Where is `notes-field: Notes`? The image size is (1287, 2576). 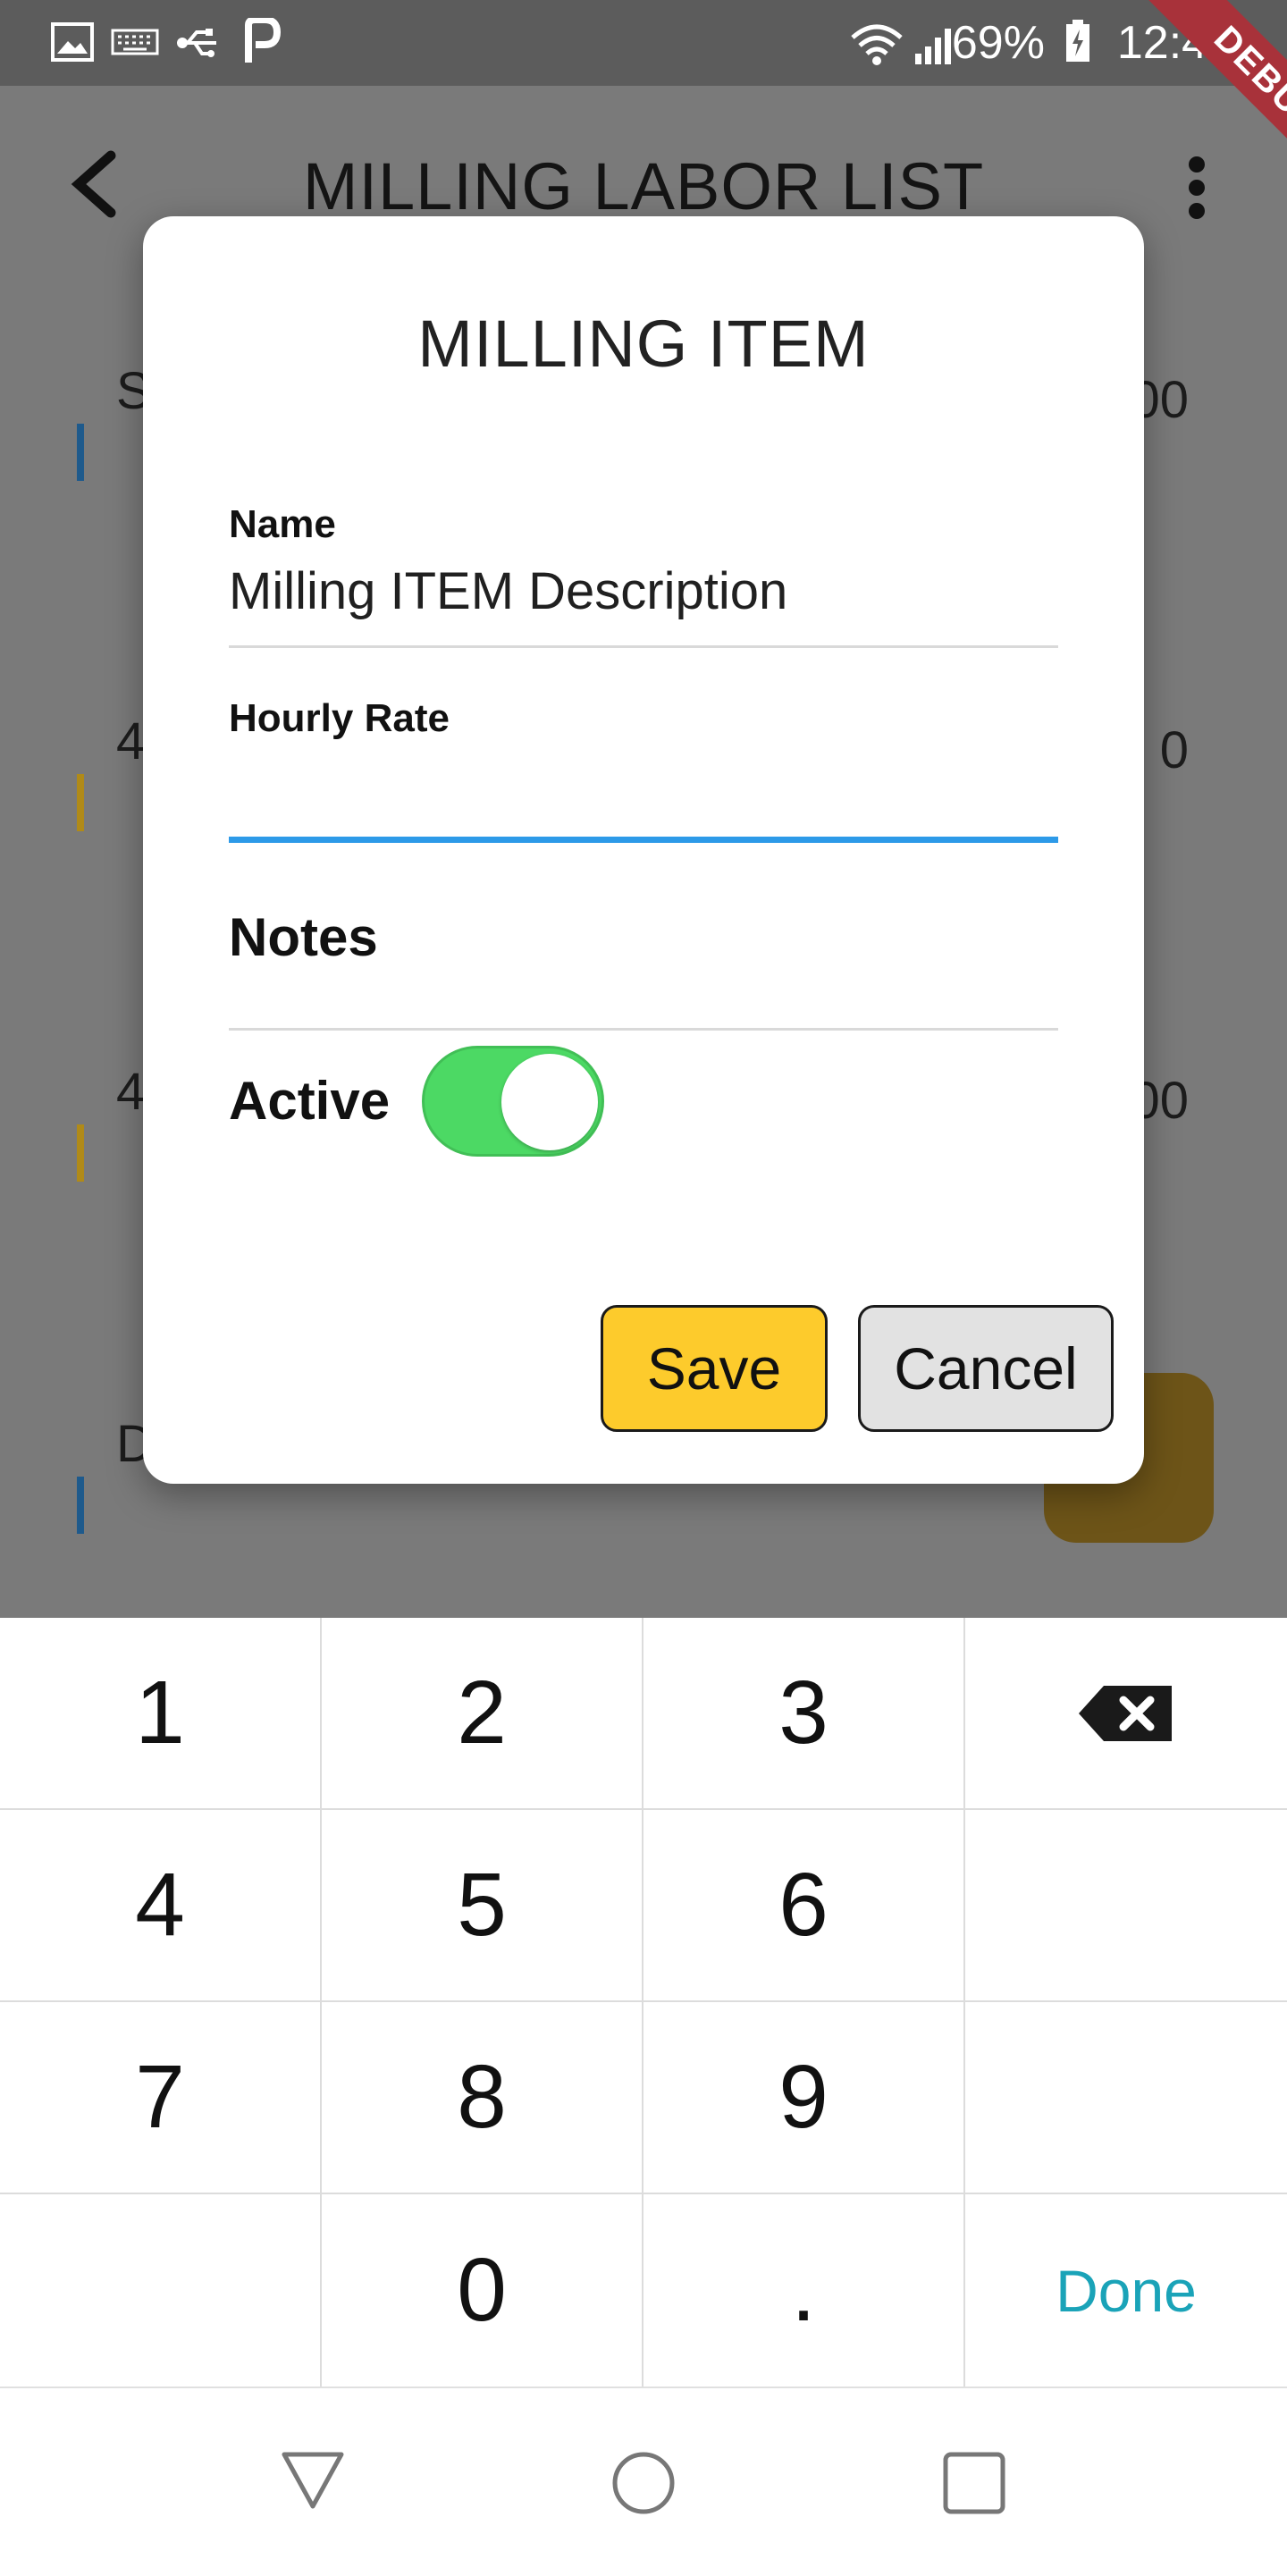 notes-field: Notes is located at coordinates (304, 937).